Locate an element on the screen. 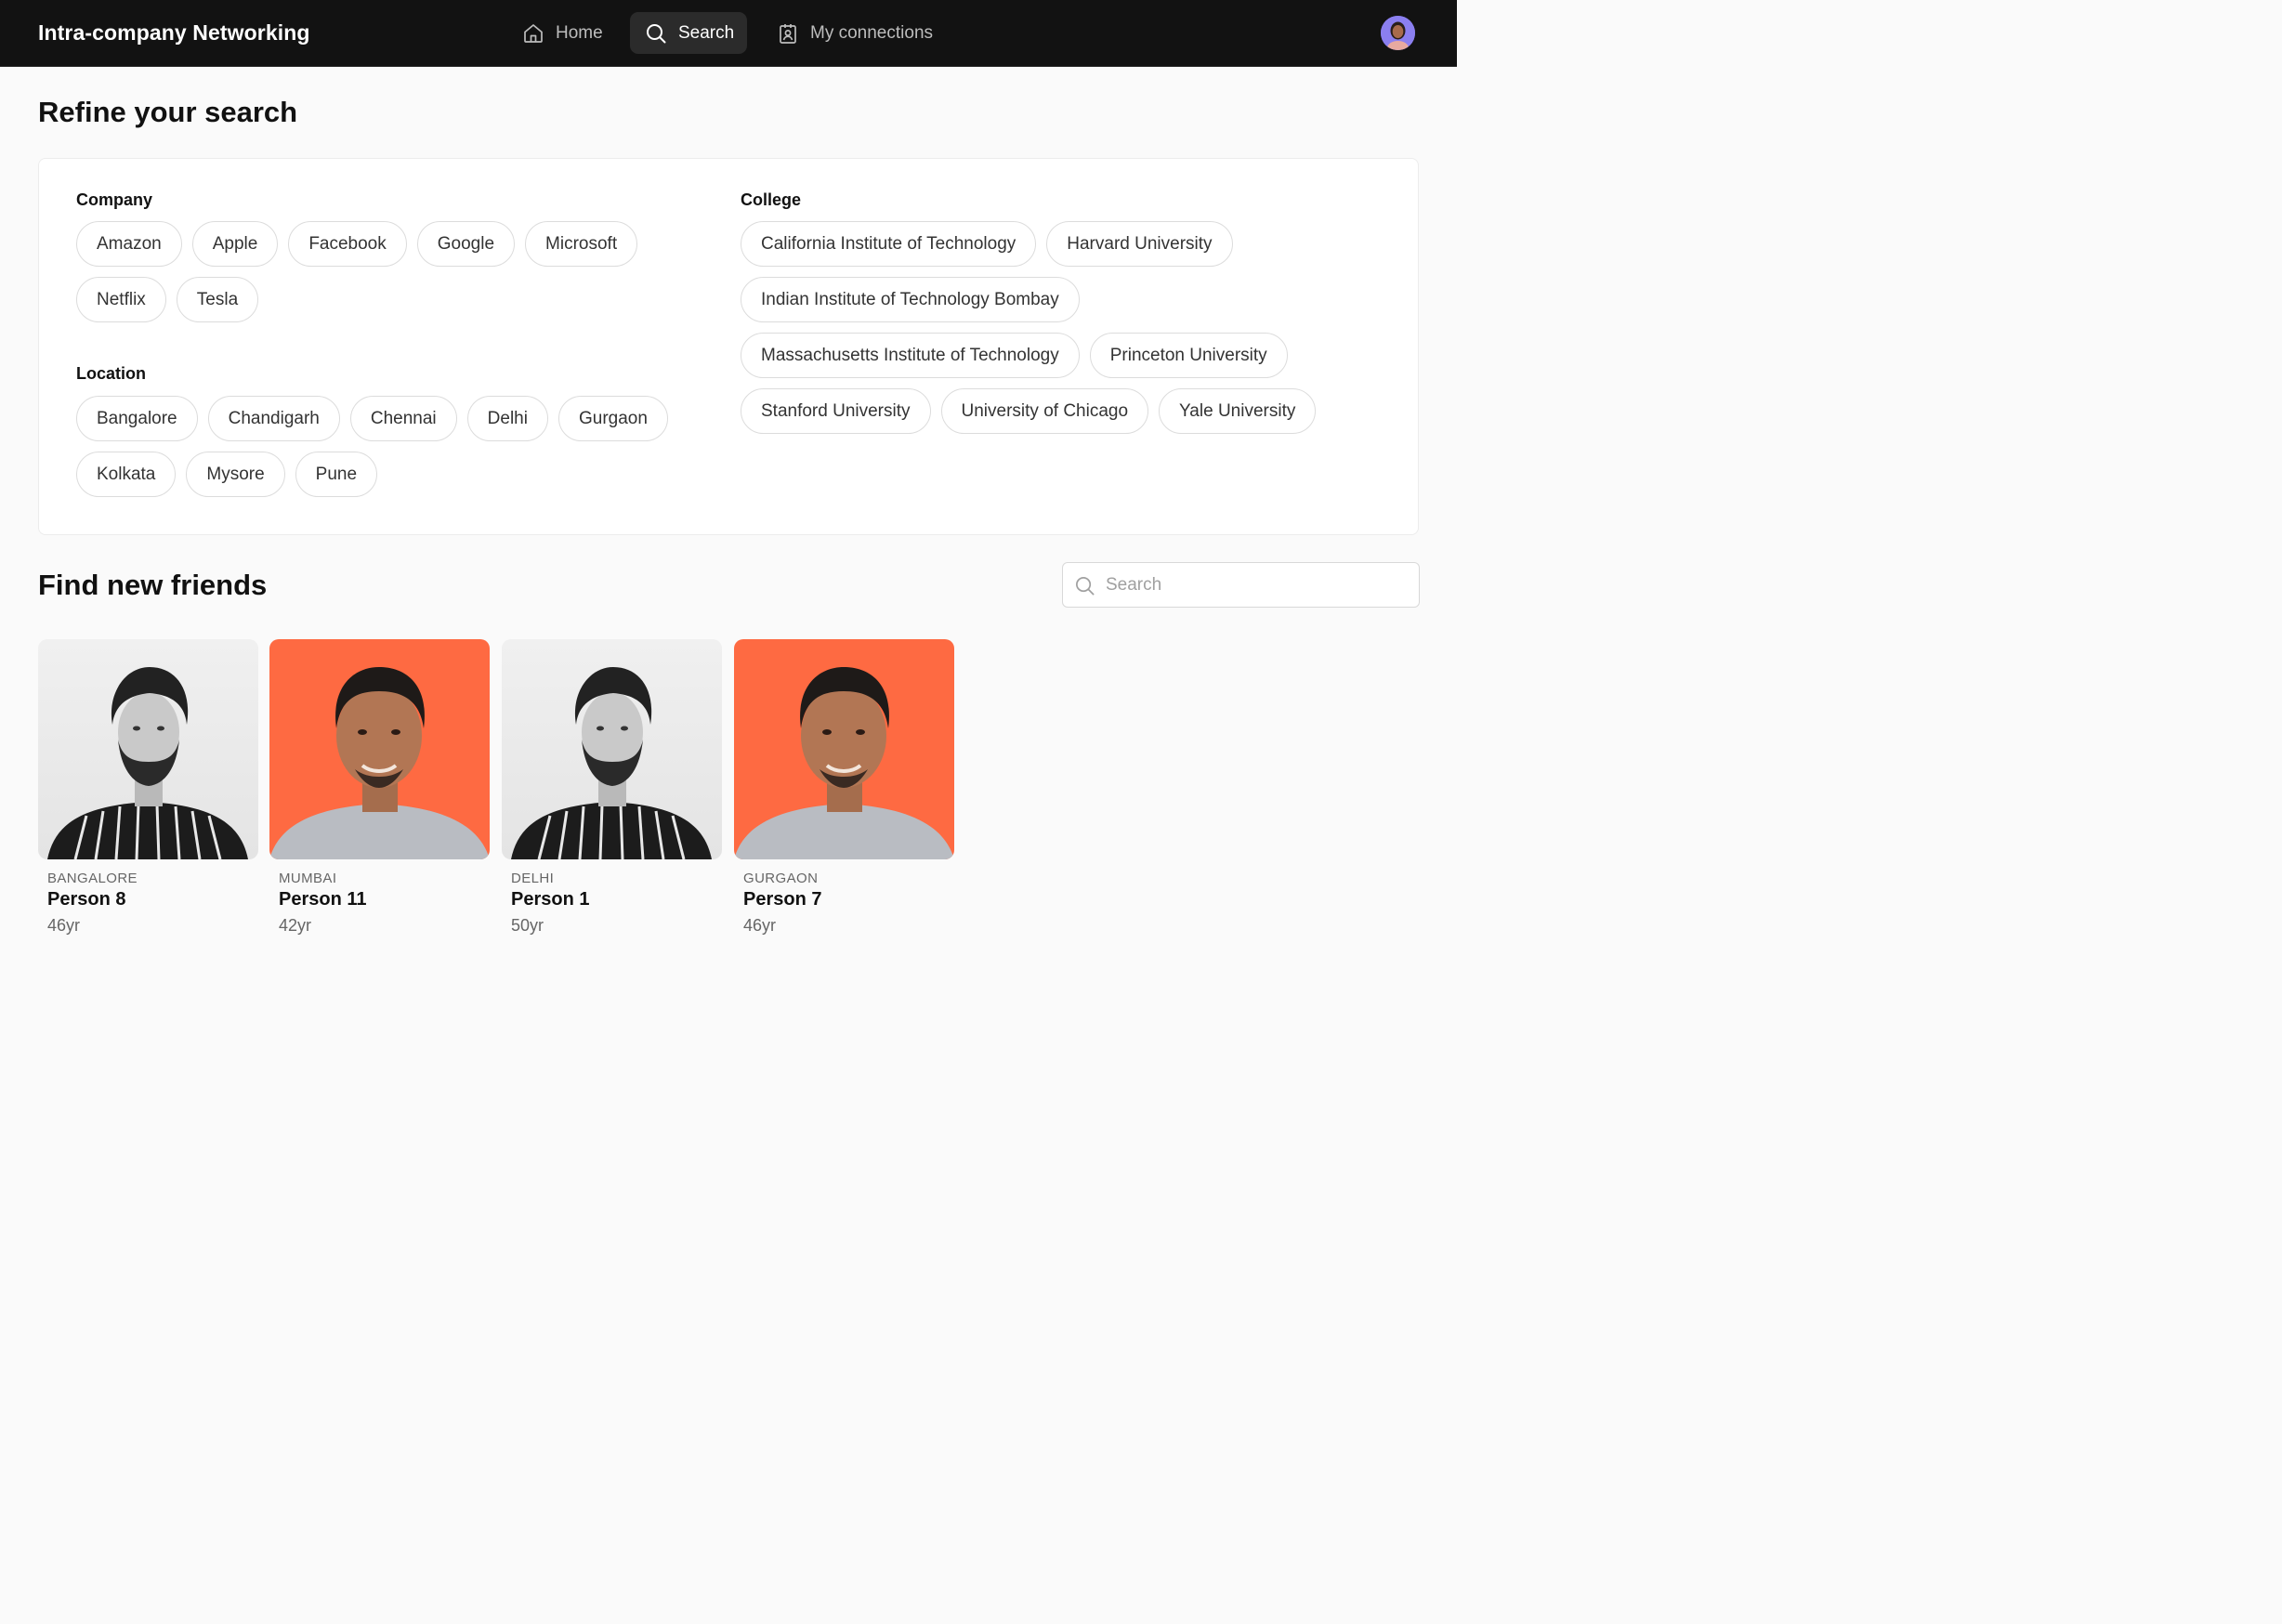  nav-my-connections-label: My connections is located at coordinates (872, 33).